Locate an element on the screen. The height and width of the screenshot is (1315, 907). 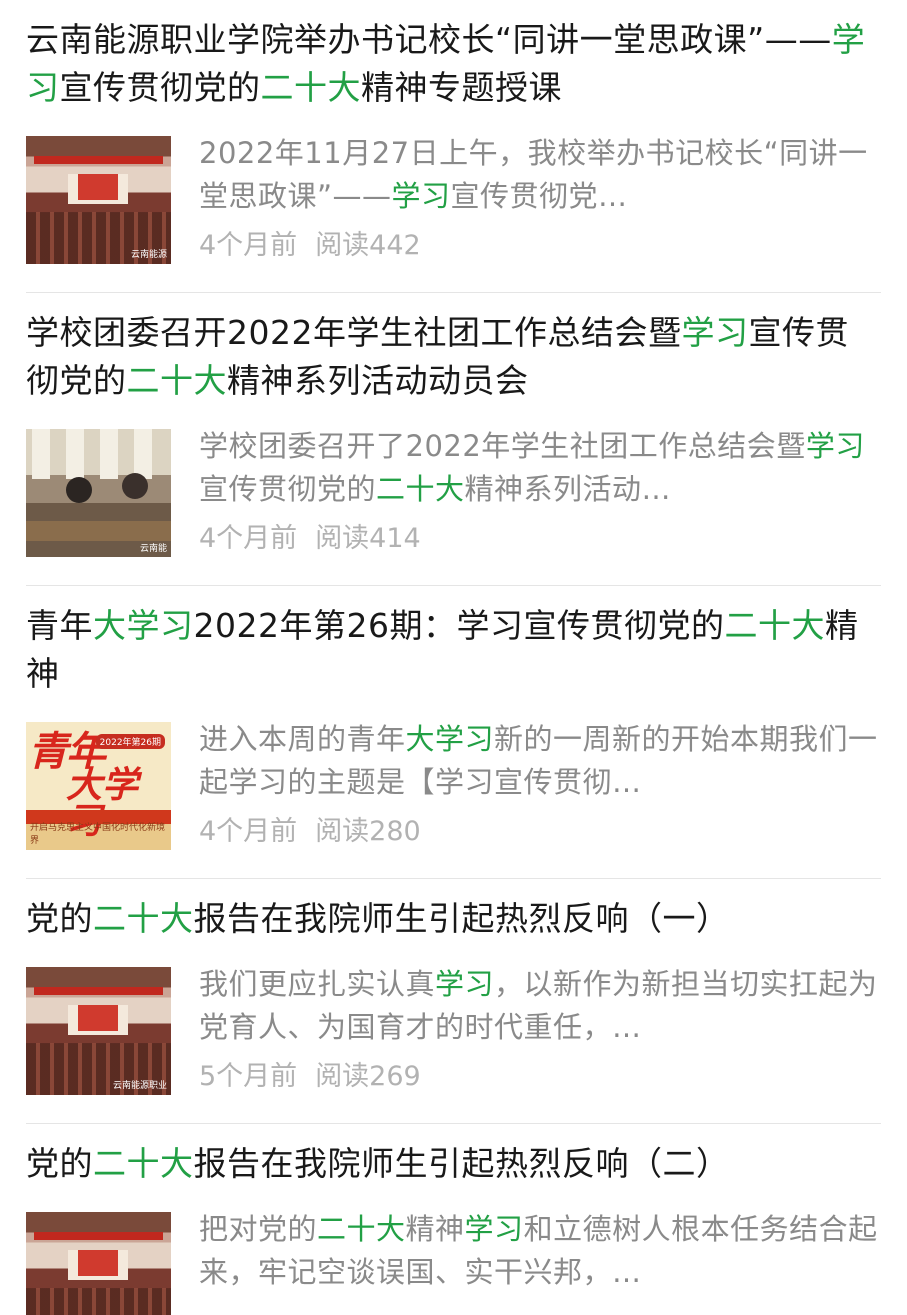
article-thumbnail is located at coordinates (98, 1263).